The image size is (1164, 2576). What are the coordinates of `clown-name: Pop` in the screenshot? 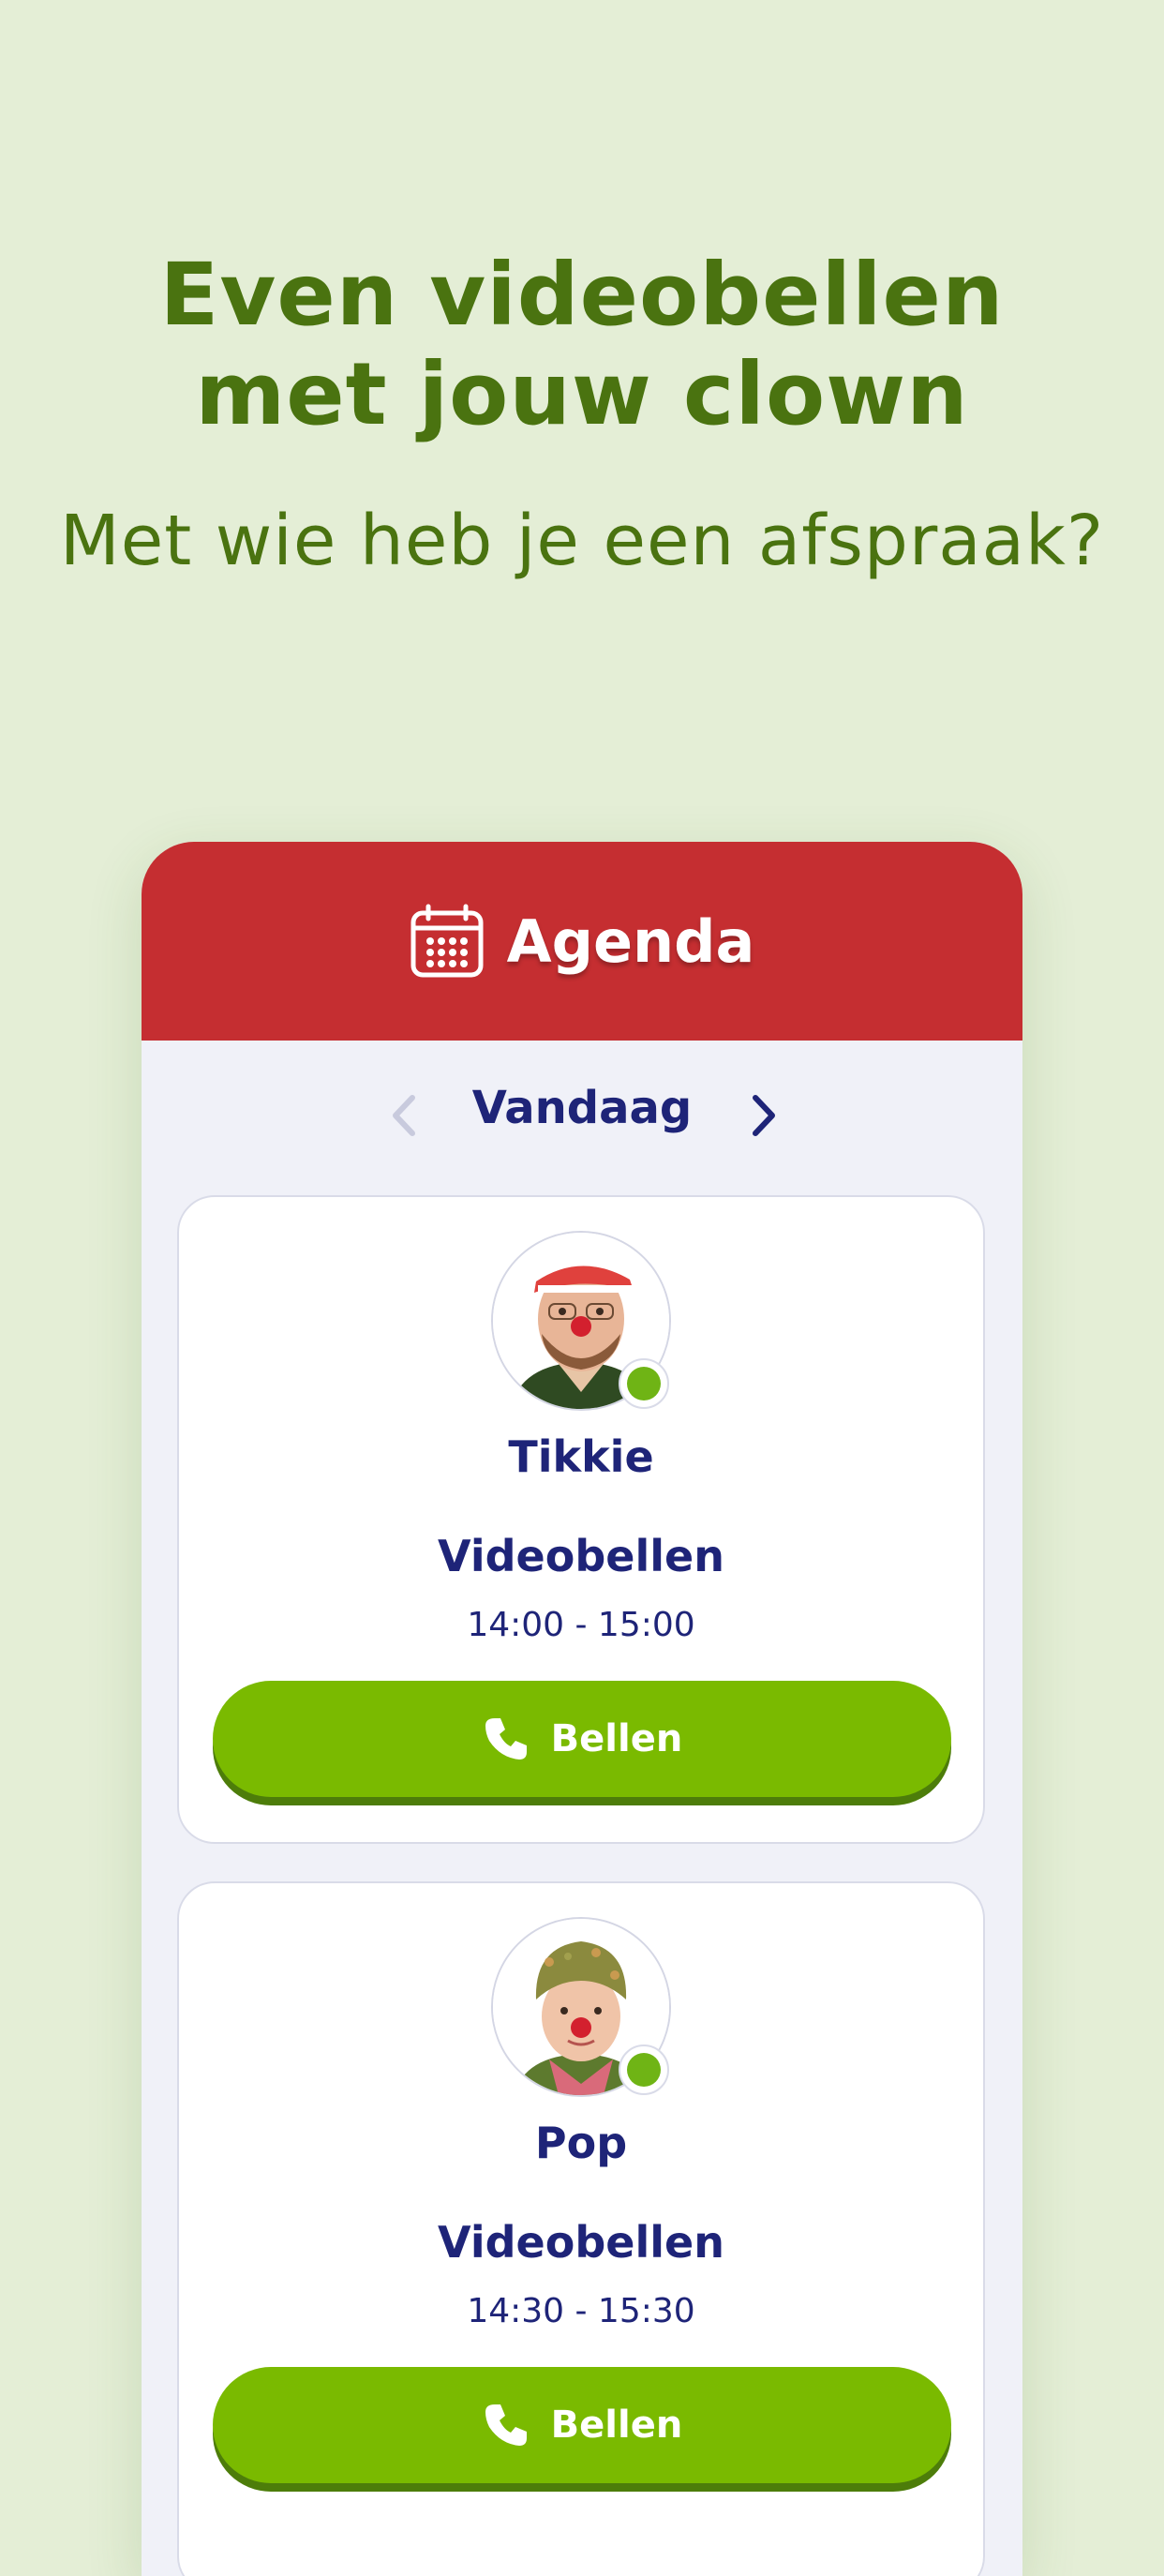 It's located at (581, 2143).